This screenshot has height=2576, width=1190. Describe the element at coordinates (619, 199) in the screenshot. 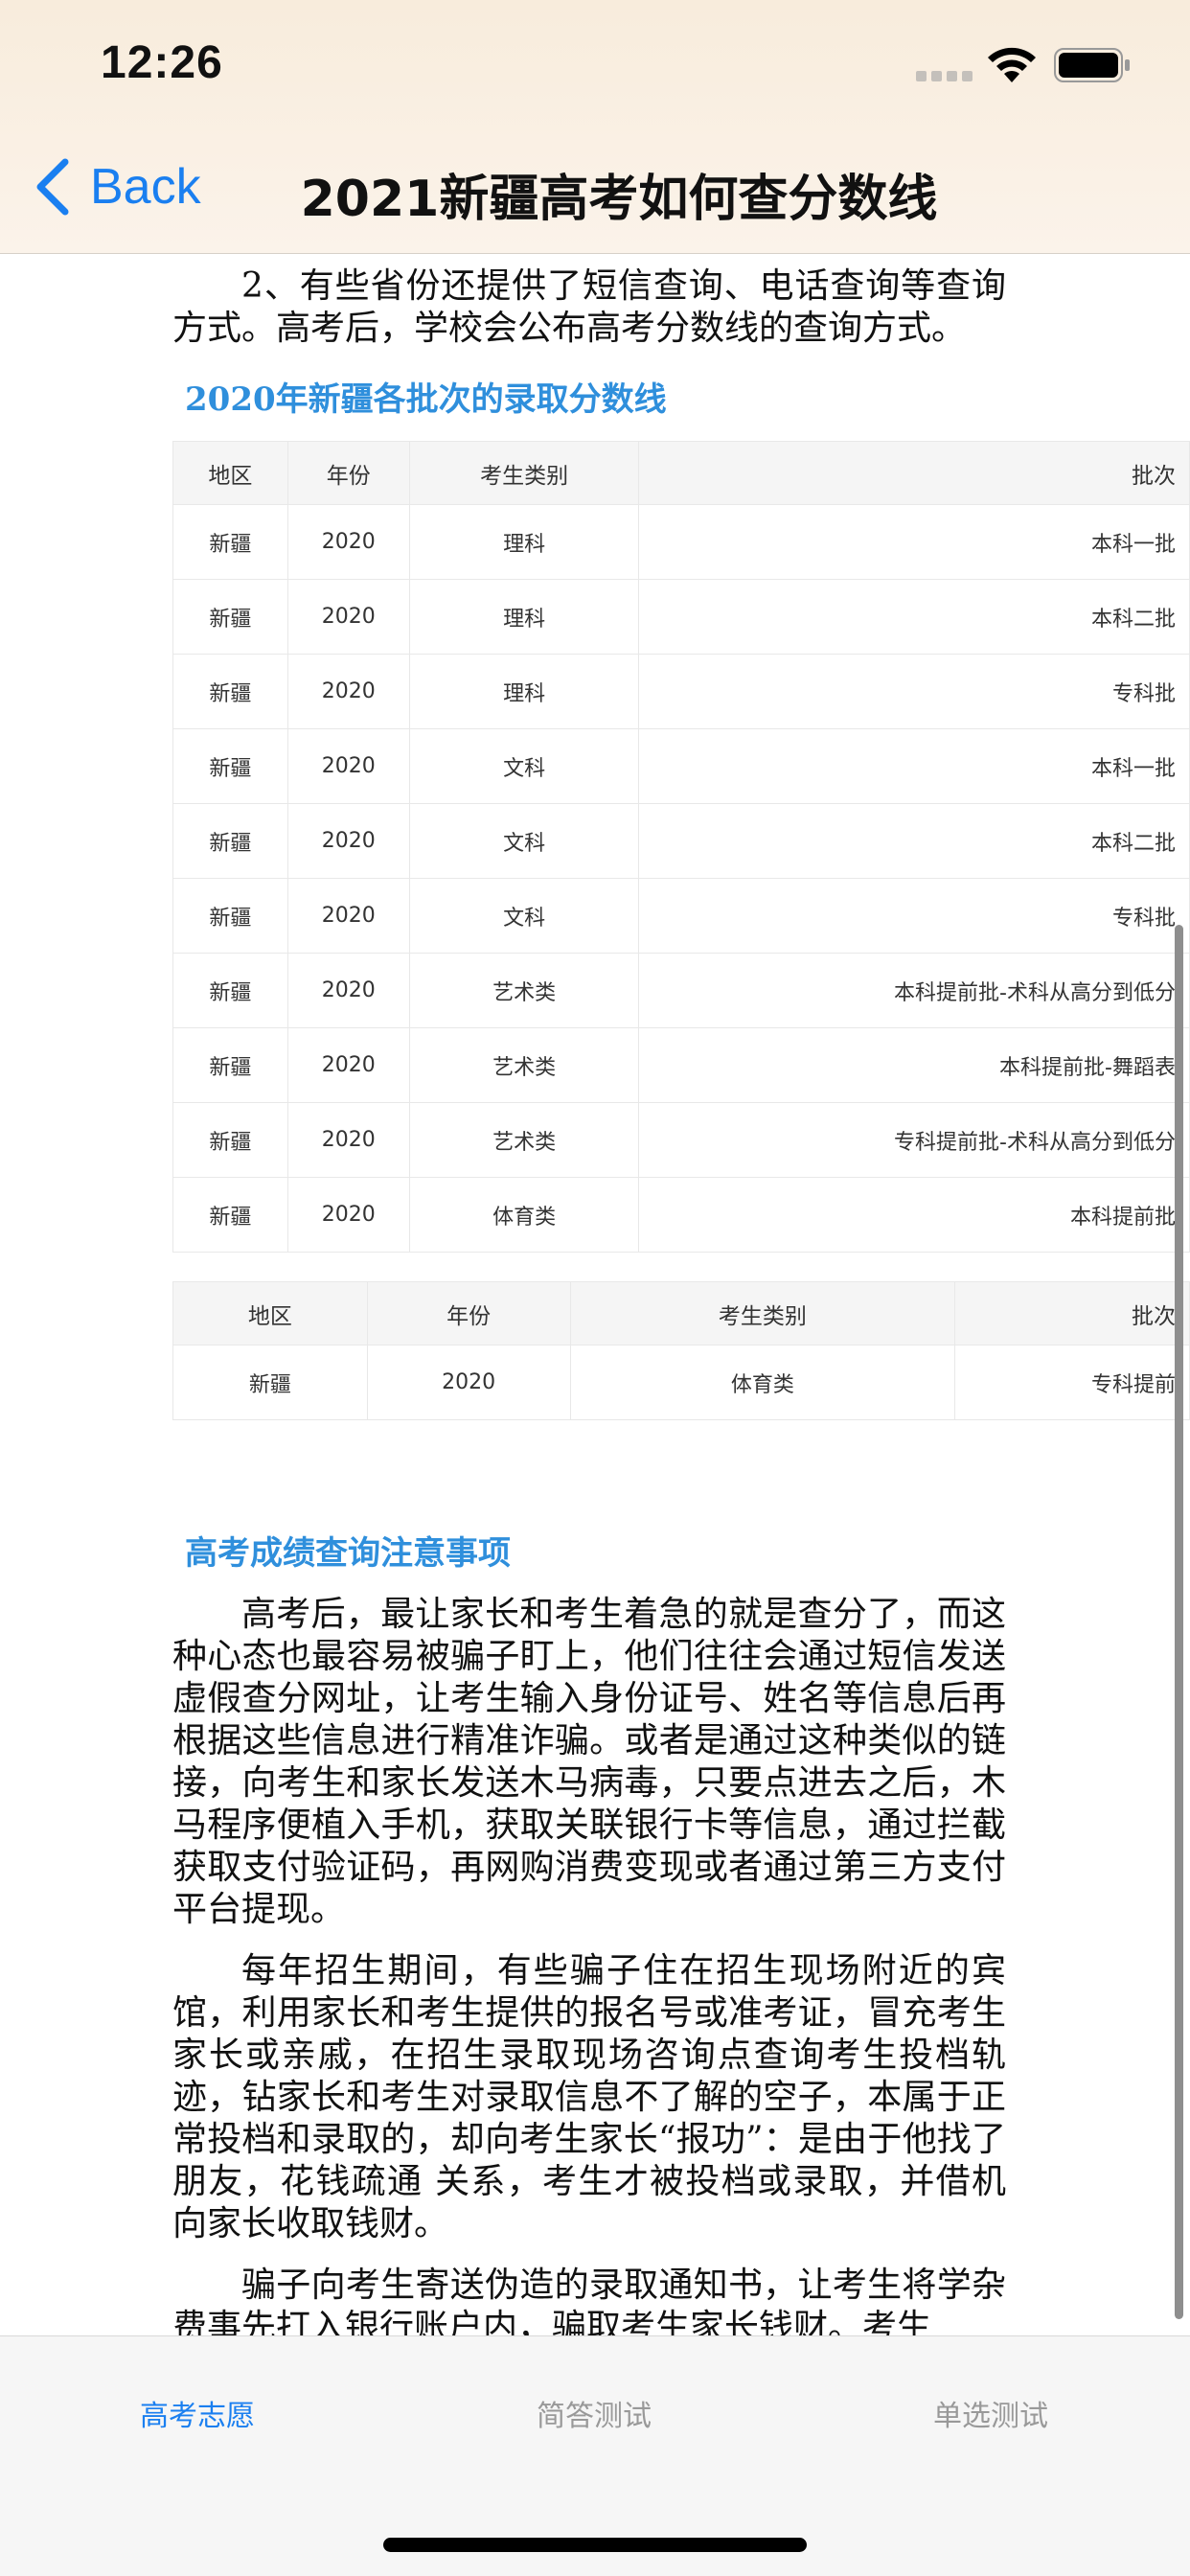

I see `page-title: 2021新疆高考如何查分数线` at that location.